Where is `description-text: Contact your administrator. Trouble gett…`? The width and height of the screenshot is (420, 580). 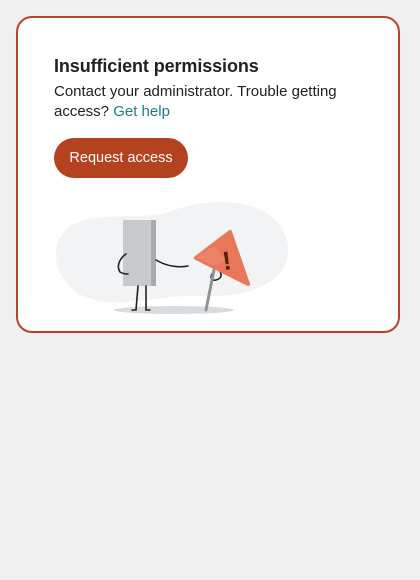 description-text: Contact your administrator. Trouble gett… is located at coordinates (195, 101).